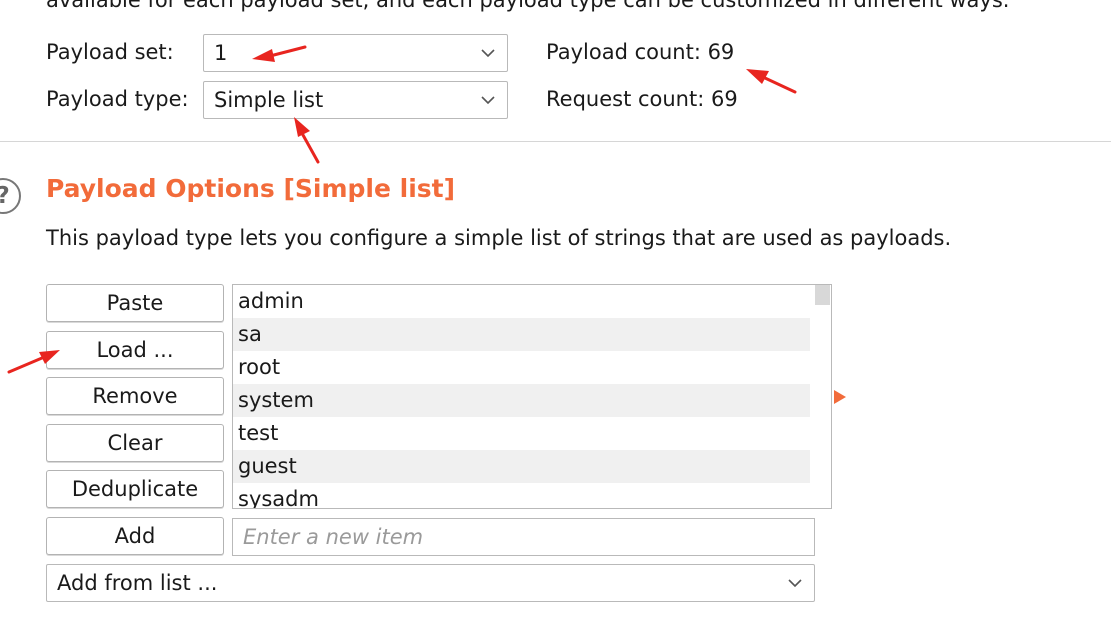 The width and height of the screenshot is (1111, 622). I want to click on new-item-input, so click(523, 537).